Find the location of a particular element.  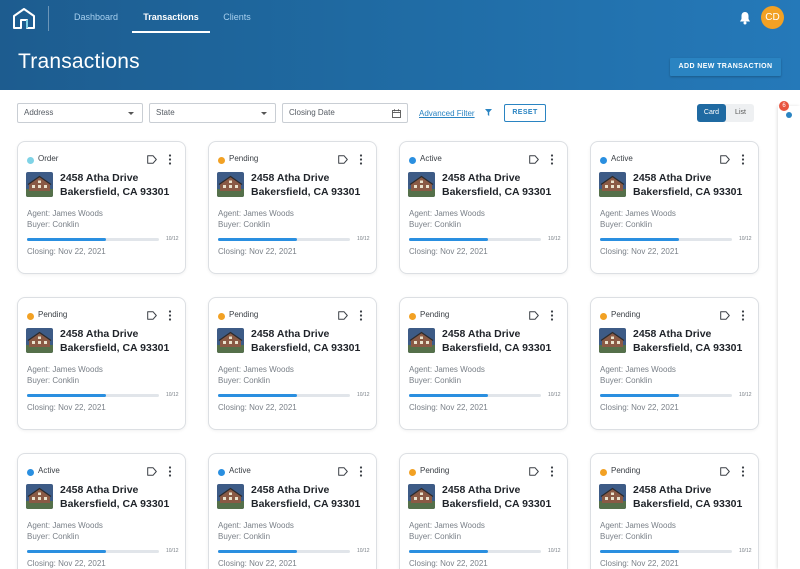

home-logo-icon is located at coordinates (24, 18).